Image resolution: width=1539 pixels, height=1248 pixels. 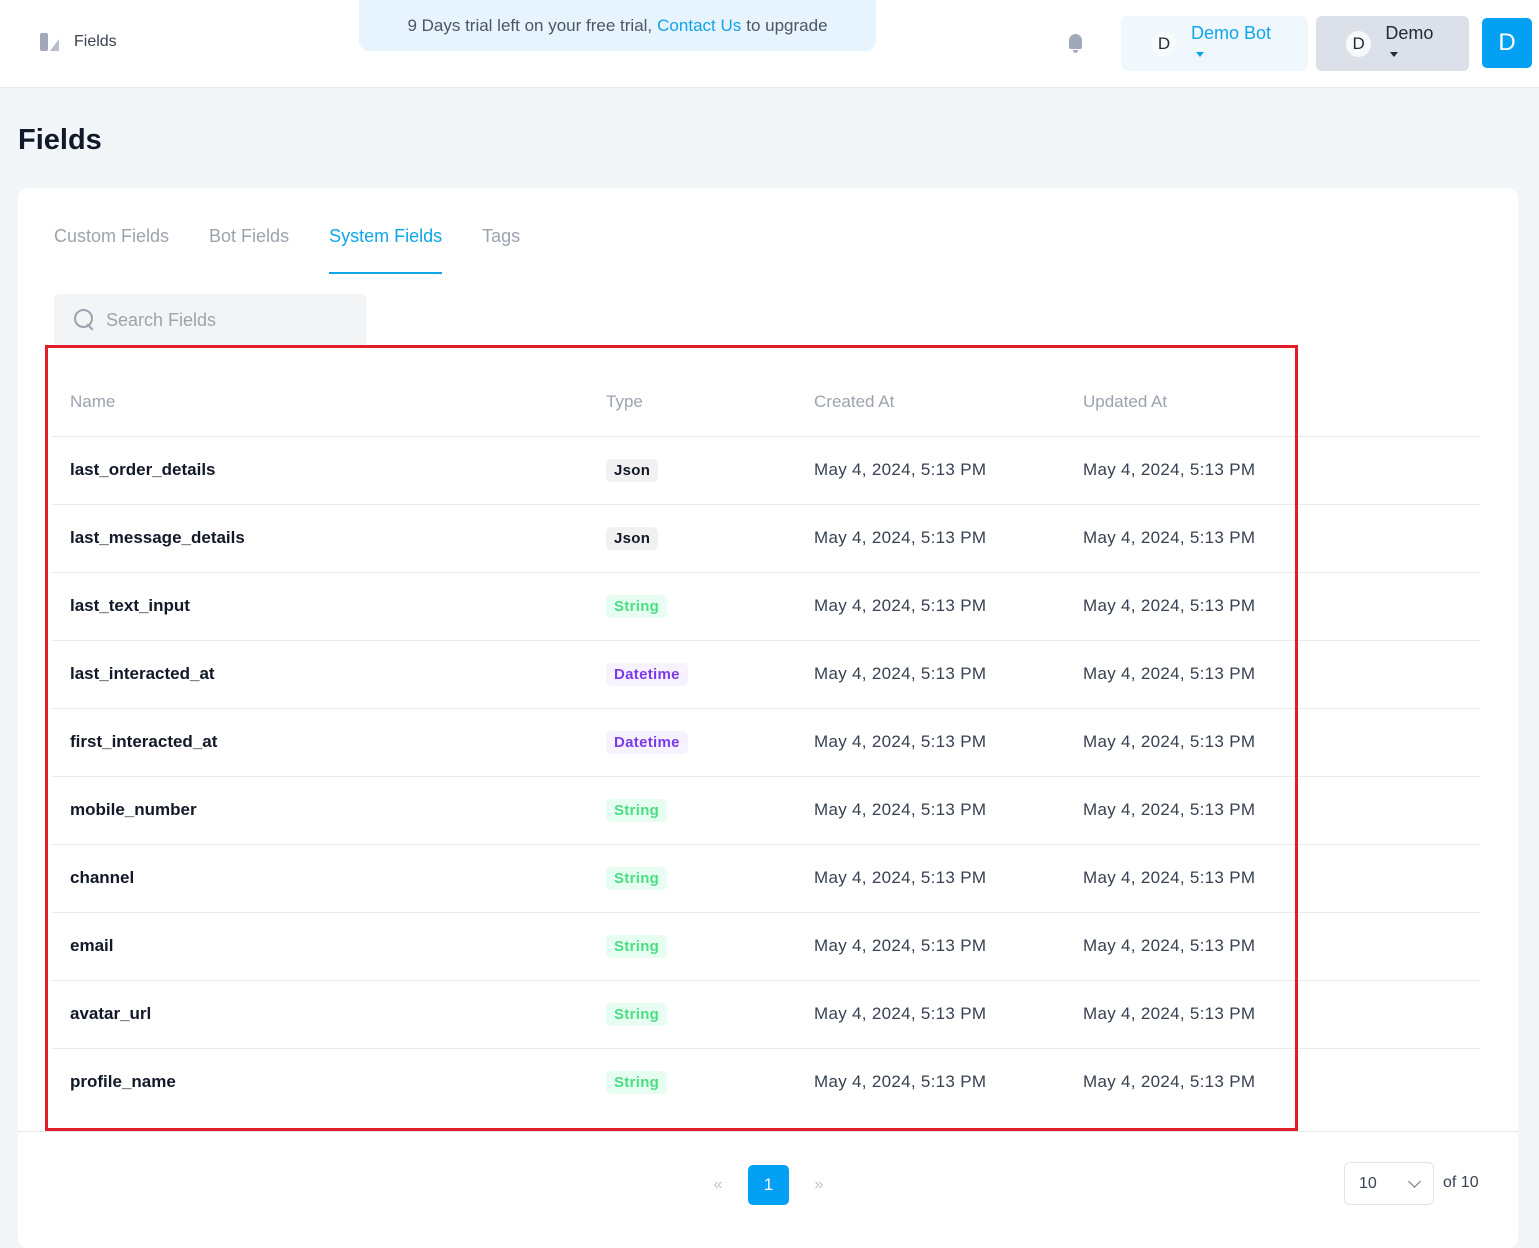 I want to click on field-name: email, so click(x=320, y=946).